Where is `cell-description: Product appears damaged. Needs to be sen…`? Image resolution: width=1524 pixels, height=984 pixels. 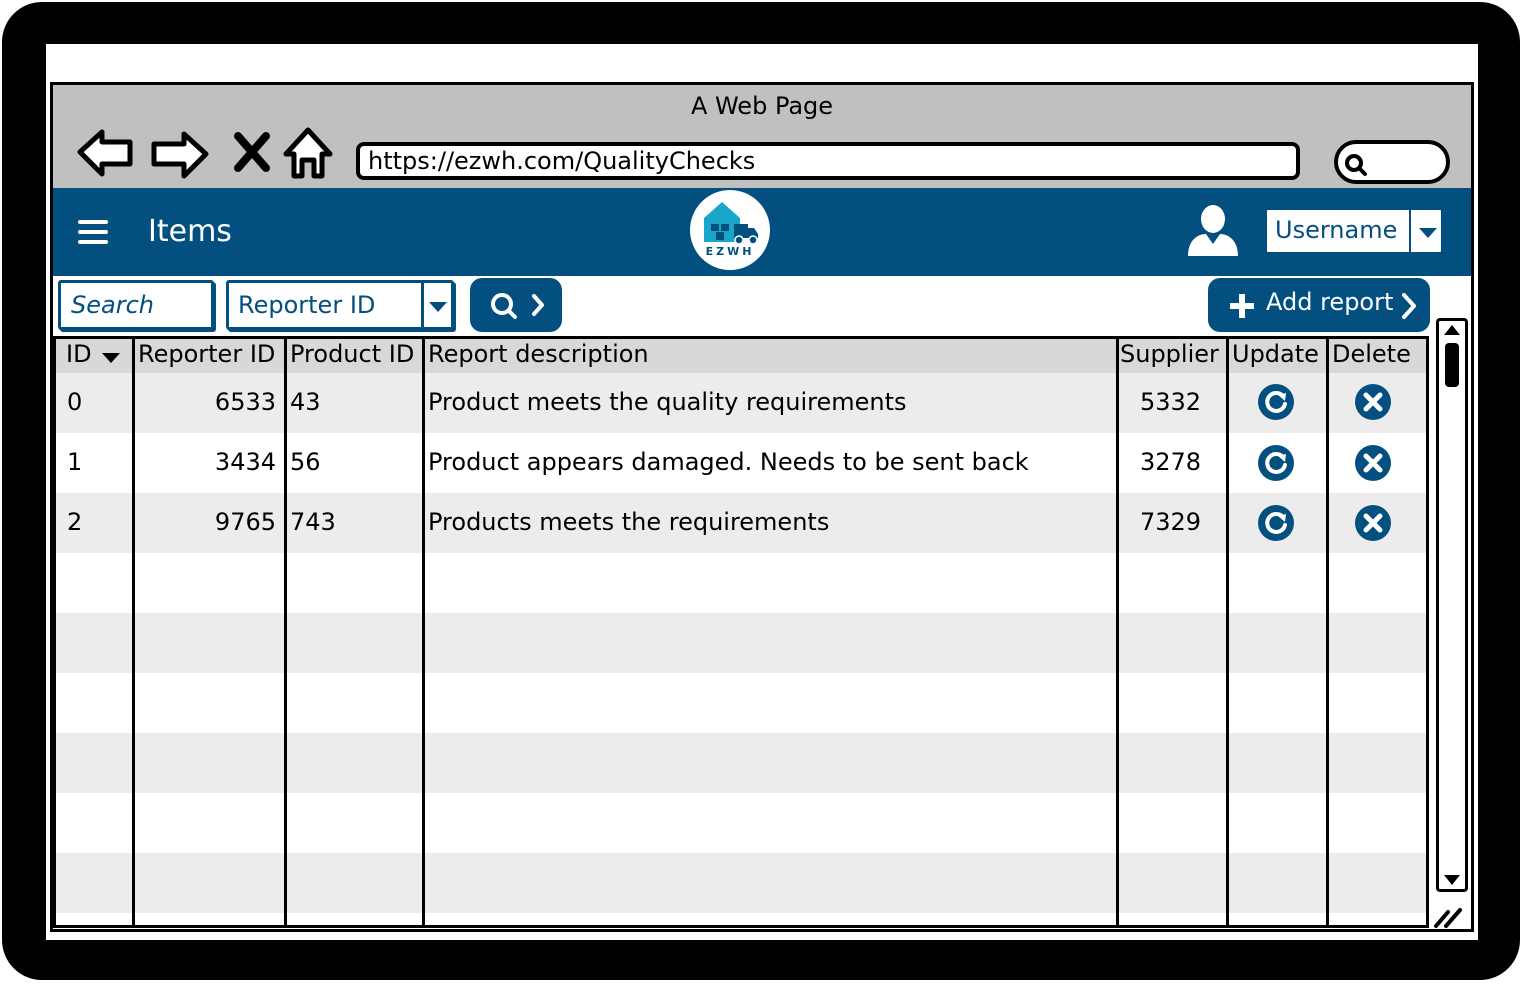
cell-description: Product appears damaged. Needs to be sen… is located at coordinates (728, 462).